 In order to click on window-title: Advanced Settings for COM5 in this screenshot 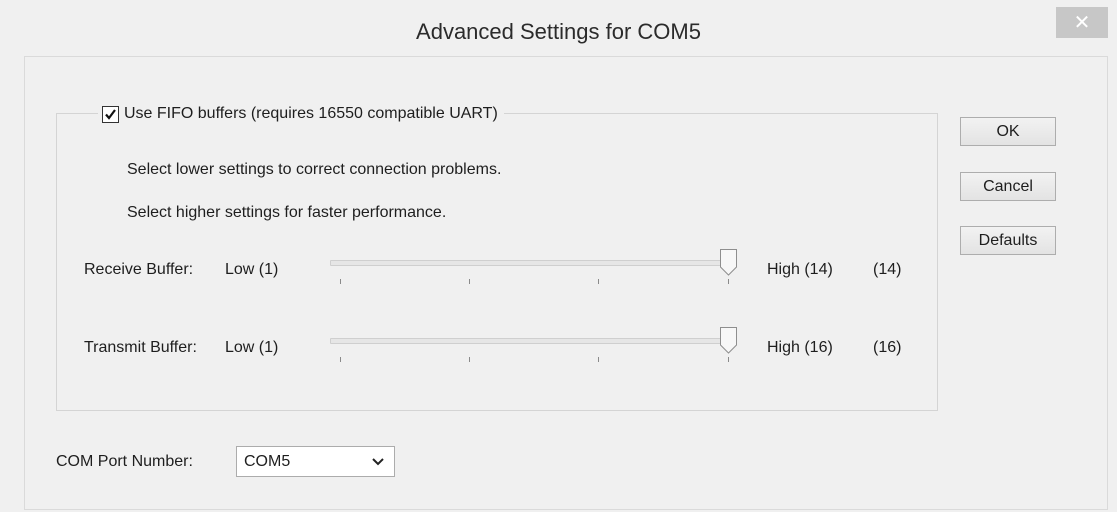, I will do `click(558, 31)`.